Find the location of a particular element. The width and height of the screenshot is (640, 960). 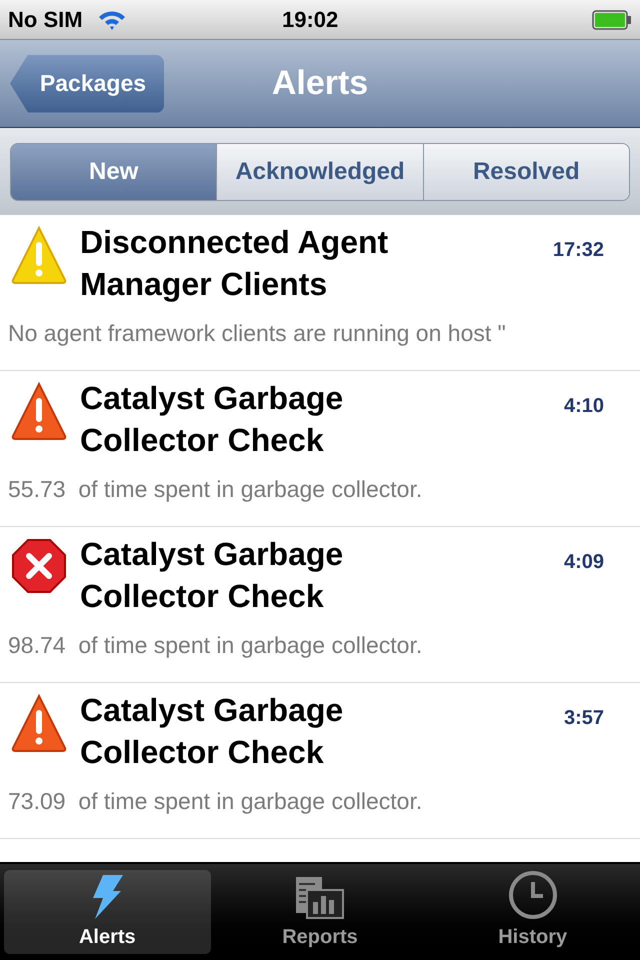

nav-title: Alerts is located at coordinates (320, 83).